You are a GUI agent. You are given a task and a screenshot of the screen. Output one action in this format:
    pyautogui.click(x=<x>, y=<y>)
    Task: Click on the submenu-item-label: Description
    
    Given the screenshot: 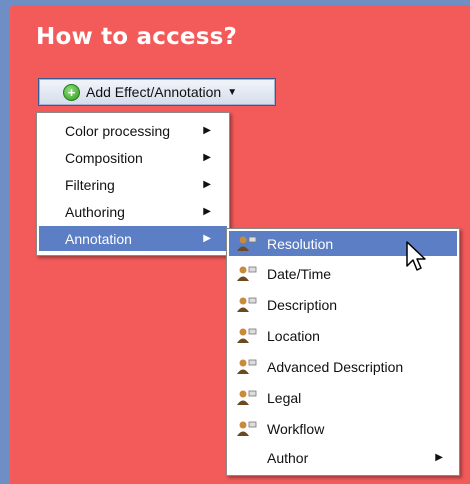 What is the action you would take?
    pyautogui.click(x=302, y=304)
    